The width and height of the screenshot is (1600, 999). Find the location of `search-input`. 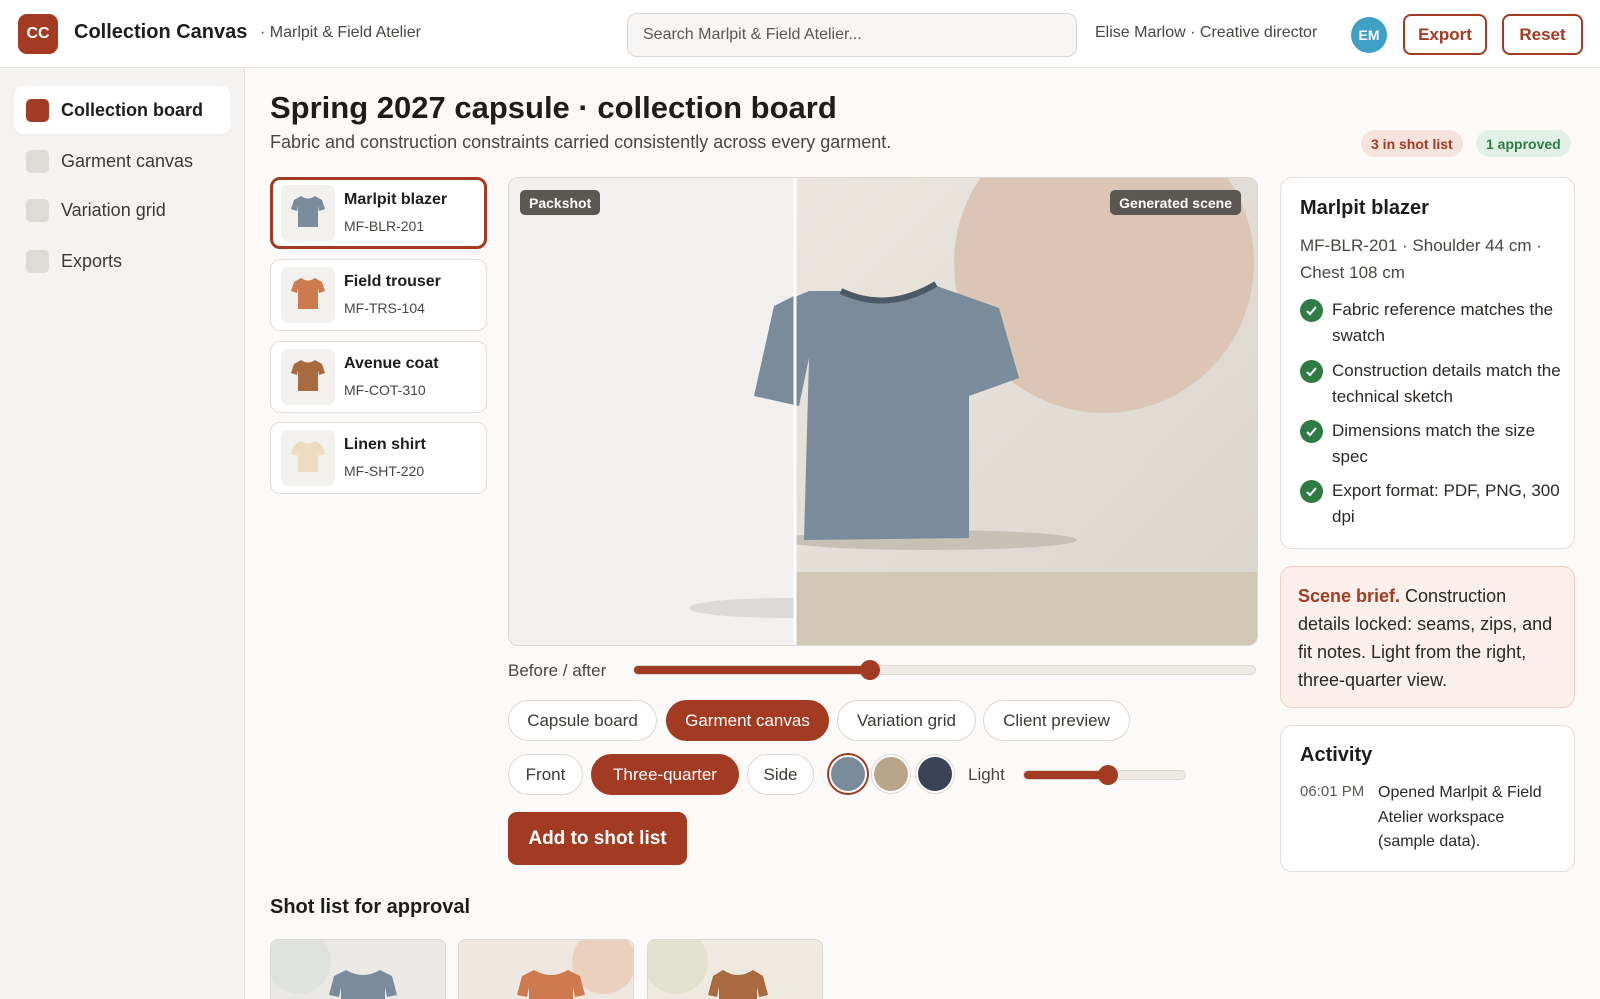

search-input is located at coordinates (852, 35).